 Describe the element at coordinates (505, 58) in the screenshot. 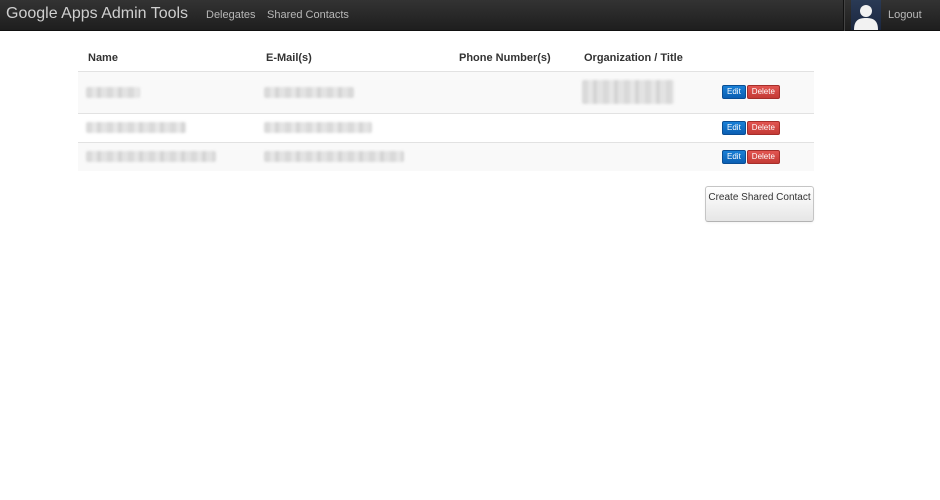

I see `column-header-phone: Phone Number(s)` at that location.